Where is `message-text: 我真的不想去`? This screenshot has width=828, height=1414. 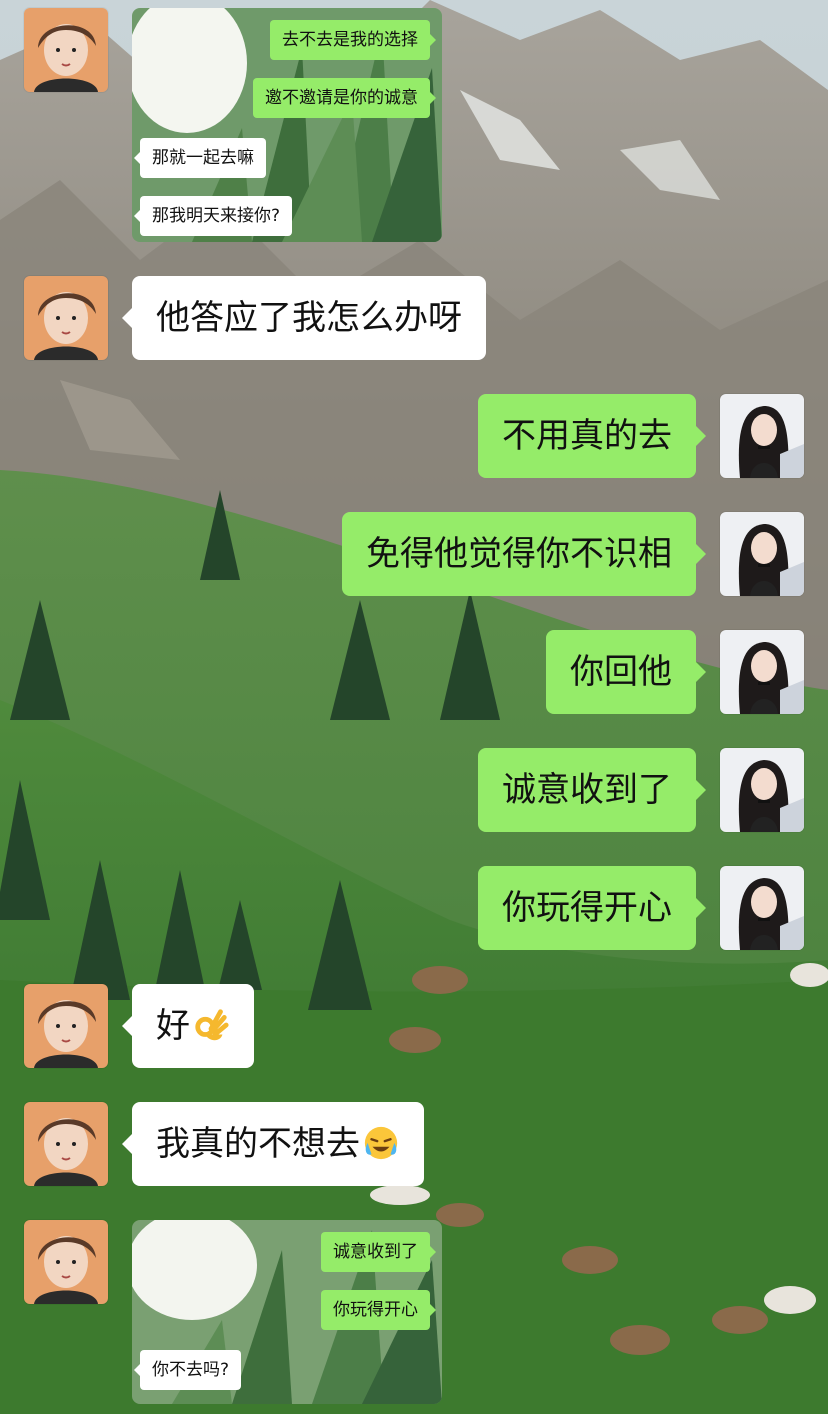
message-text: 我真的不想去 is located at coordinates (258, 1144).